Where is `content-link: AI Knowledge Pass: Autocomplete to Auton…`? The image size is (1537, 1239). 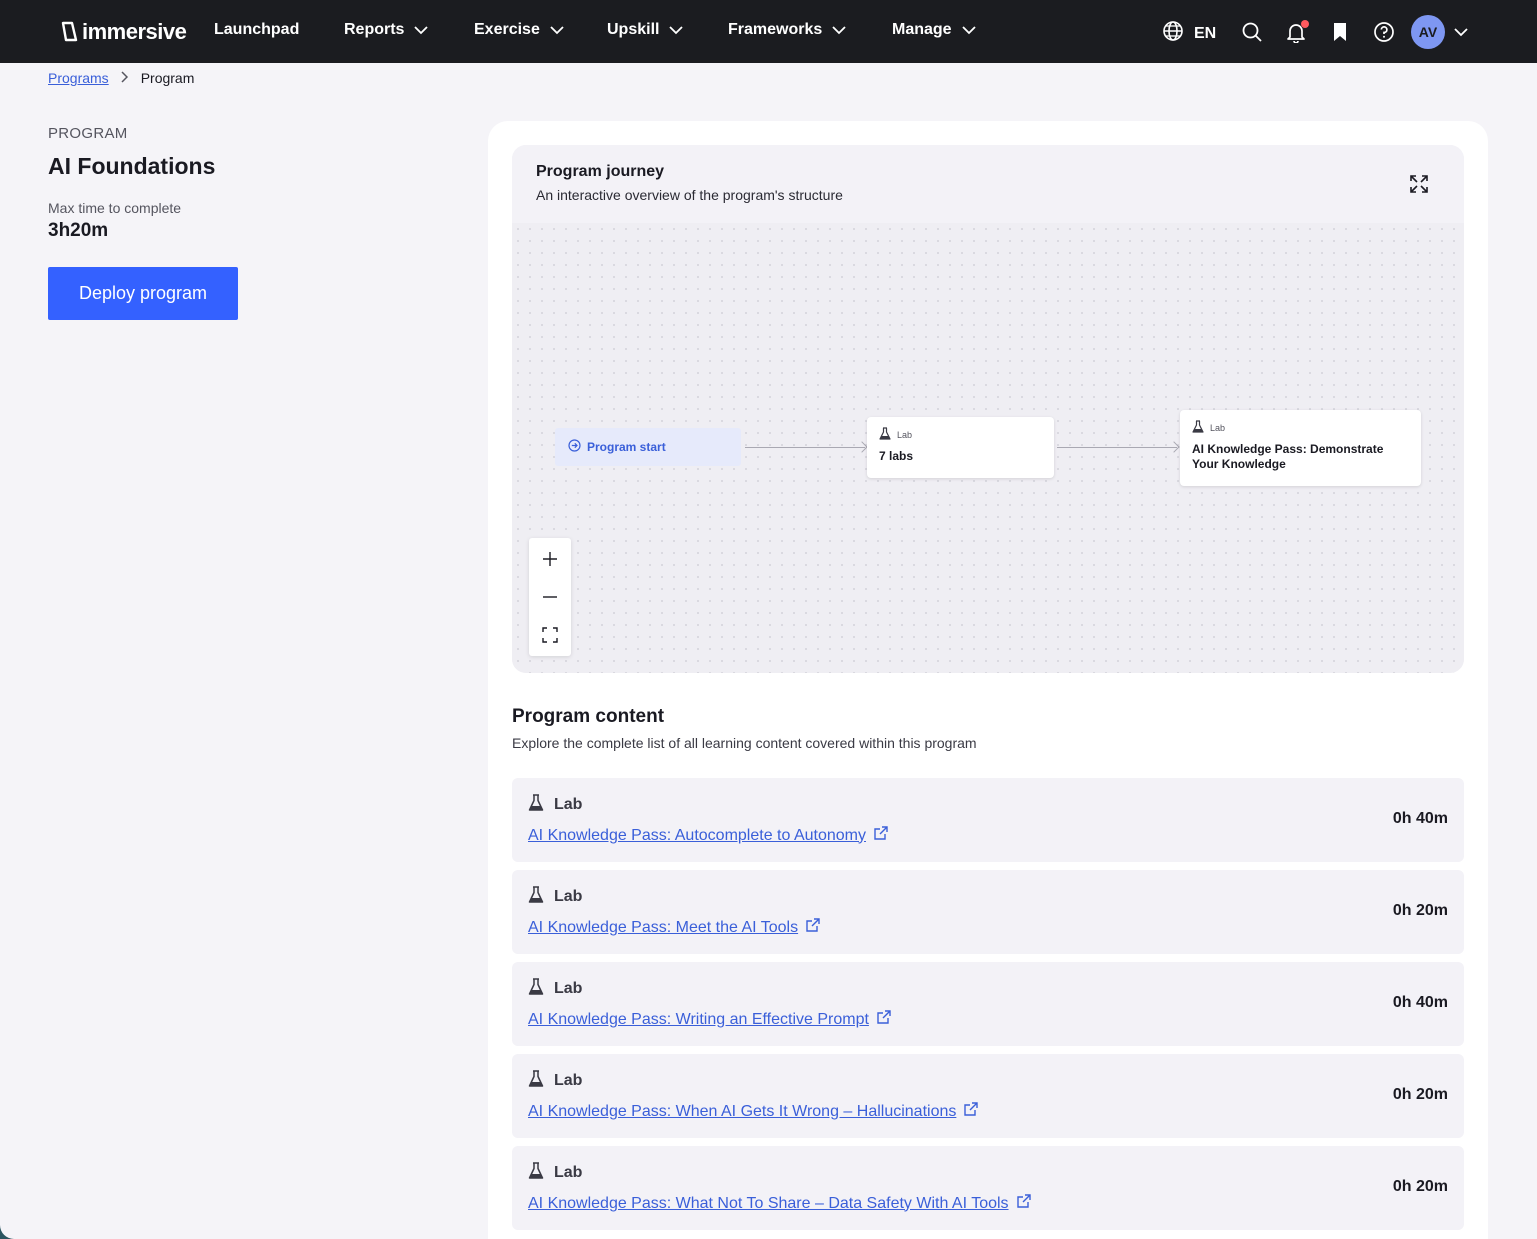 content-link: AI Knowledge Pass: Autocomplete to Auton… is located at coordinates (708, 835).